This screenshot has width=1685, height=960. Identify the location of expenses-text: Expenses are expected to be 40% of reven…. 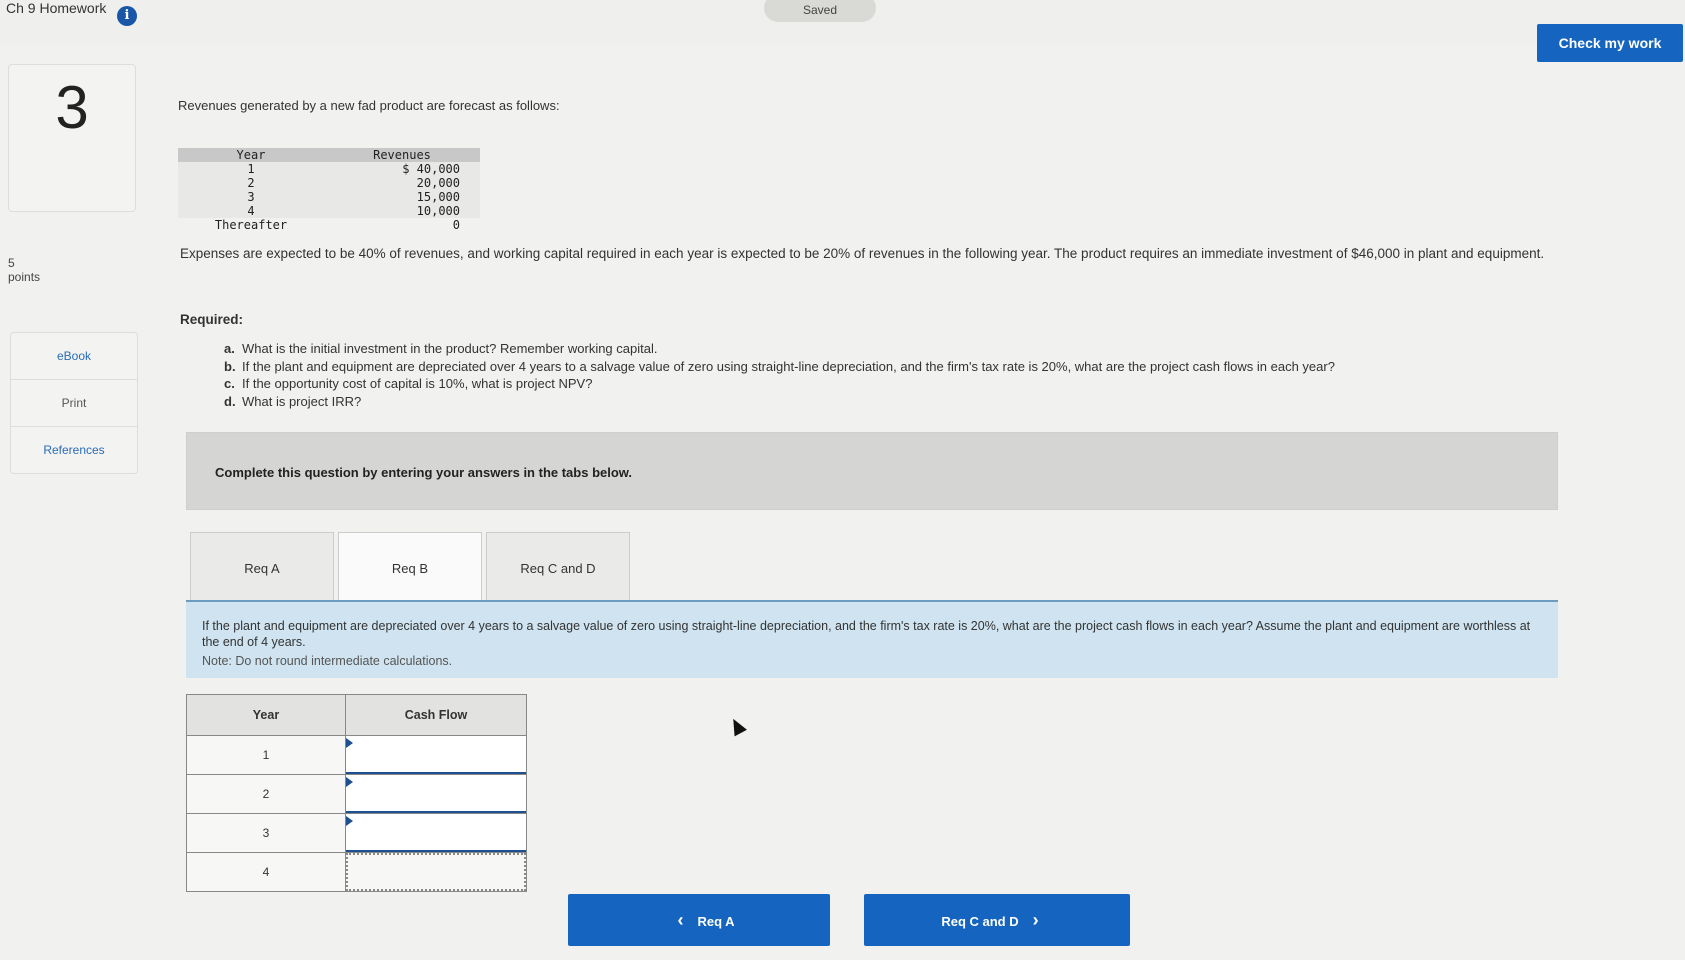
(862, 253).